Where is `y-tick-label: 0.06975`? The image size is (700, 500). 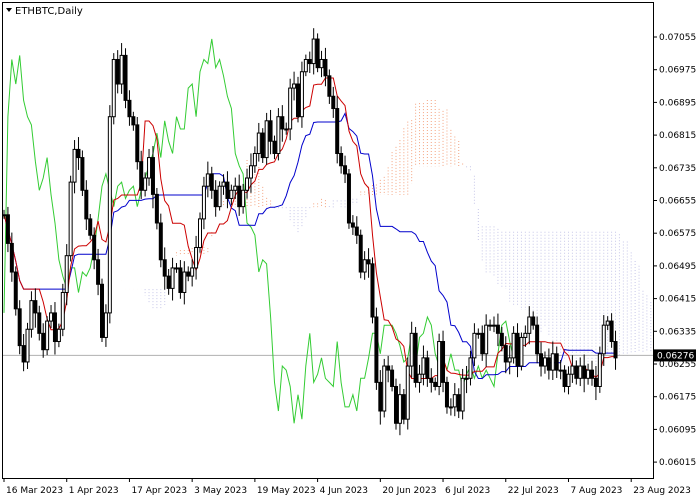
y-tick-label: 0.06975 is located at coordinates (677, 71).